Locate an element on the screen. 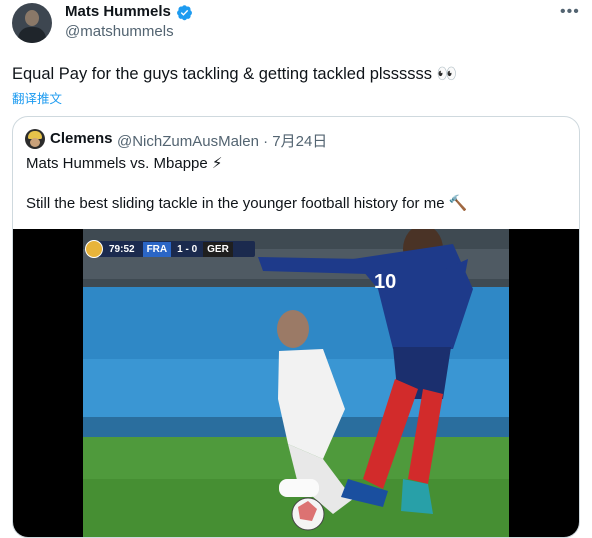 The height and width of the screenshot is (538, 592). verified-badge-icon is located at coordinates (184, 13).